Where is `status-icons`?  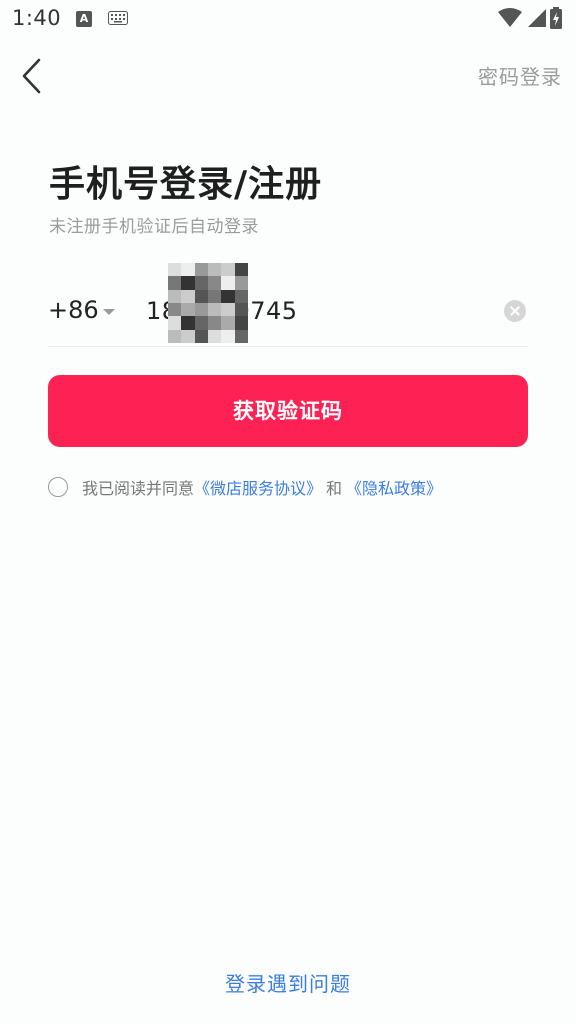
status-icons is located at coordinates (530, 18).